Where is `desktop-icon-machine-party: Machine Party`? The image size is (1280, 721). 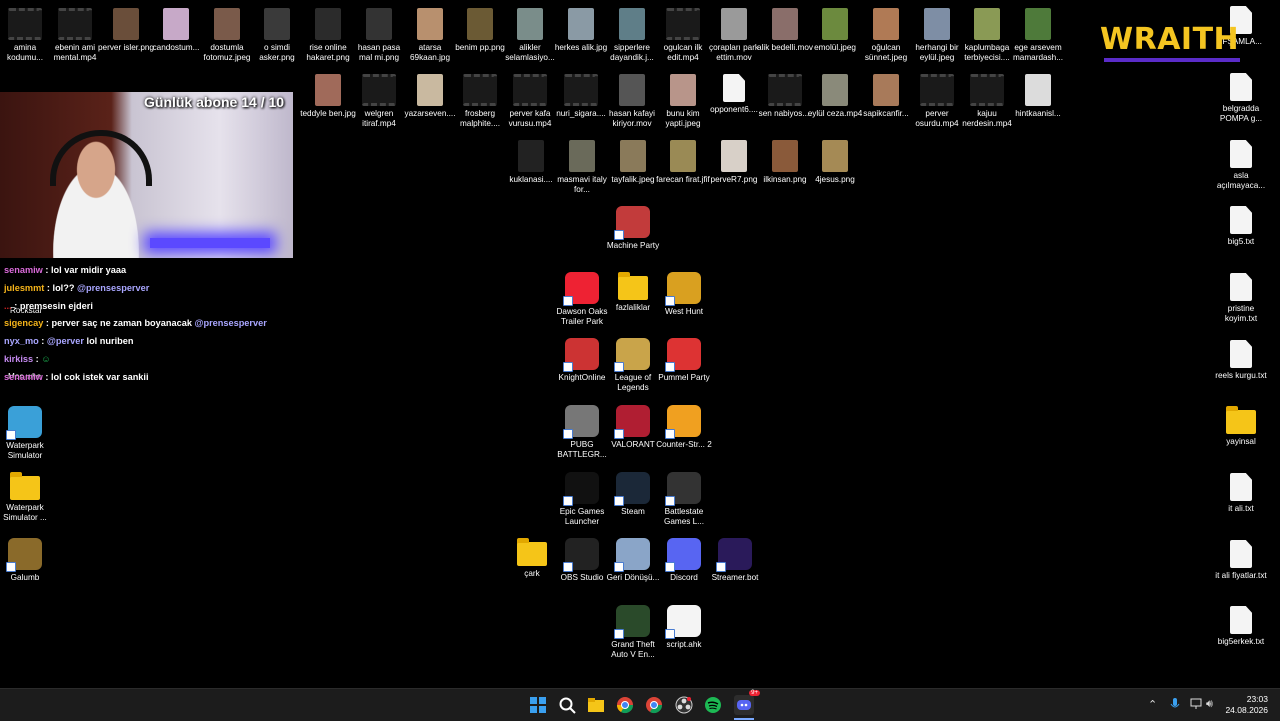
desktop-icon-machine-party: Machine Party is located at coordinates (633, 228).